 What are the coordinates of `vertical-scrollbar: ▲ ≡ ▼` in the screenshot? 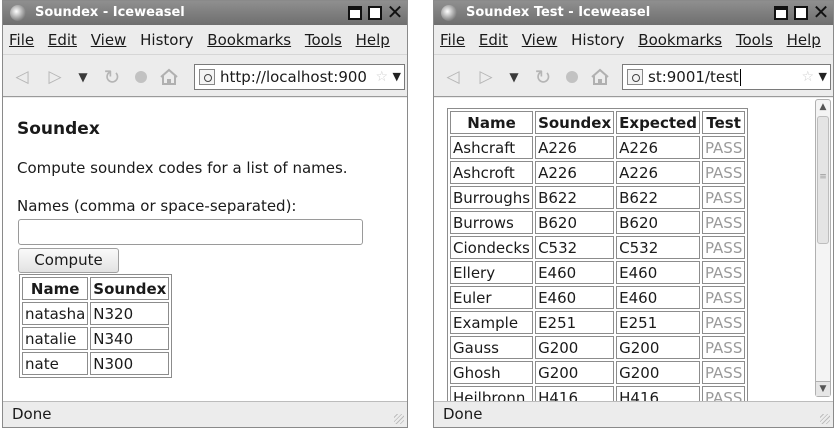 It's located at (823, 248).